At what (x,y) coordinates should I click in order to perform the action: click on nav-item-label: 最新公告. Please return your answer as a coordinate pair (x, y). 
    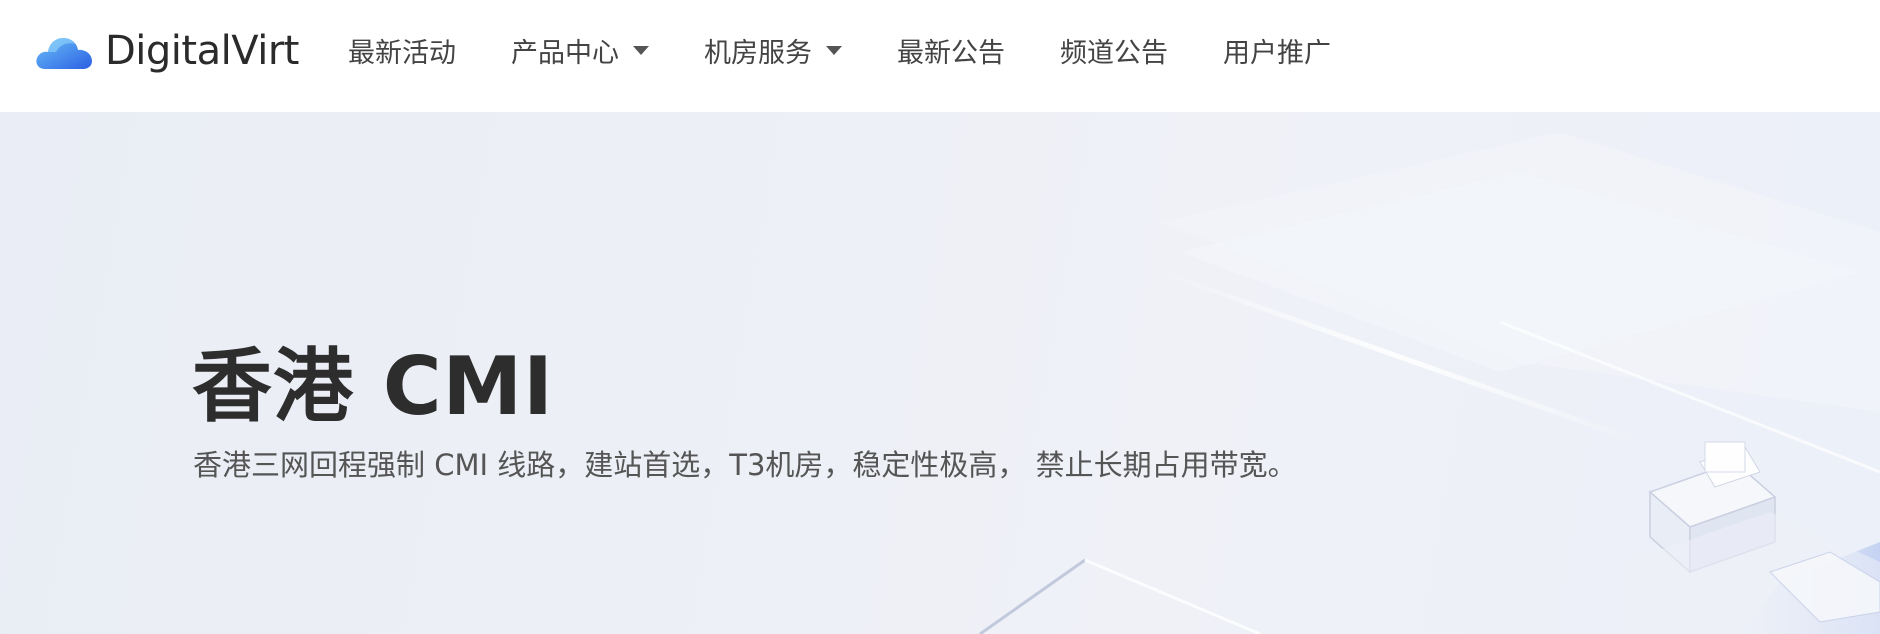
    Looking at the image, I should click on (951, 53).